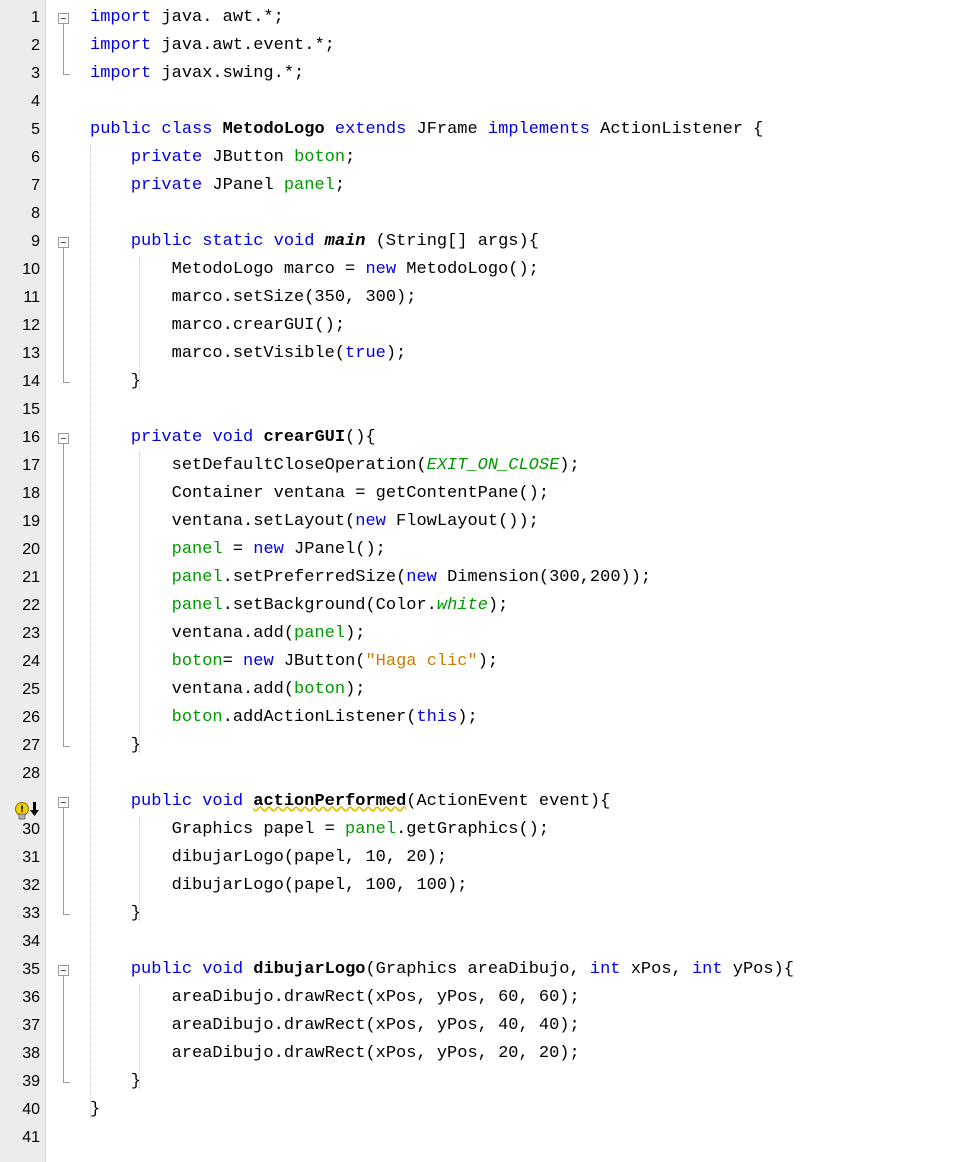  Describe the element at coordinates (365, 353) in the screenshot. I see `code-token: true` at that location.